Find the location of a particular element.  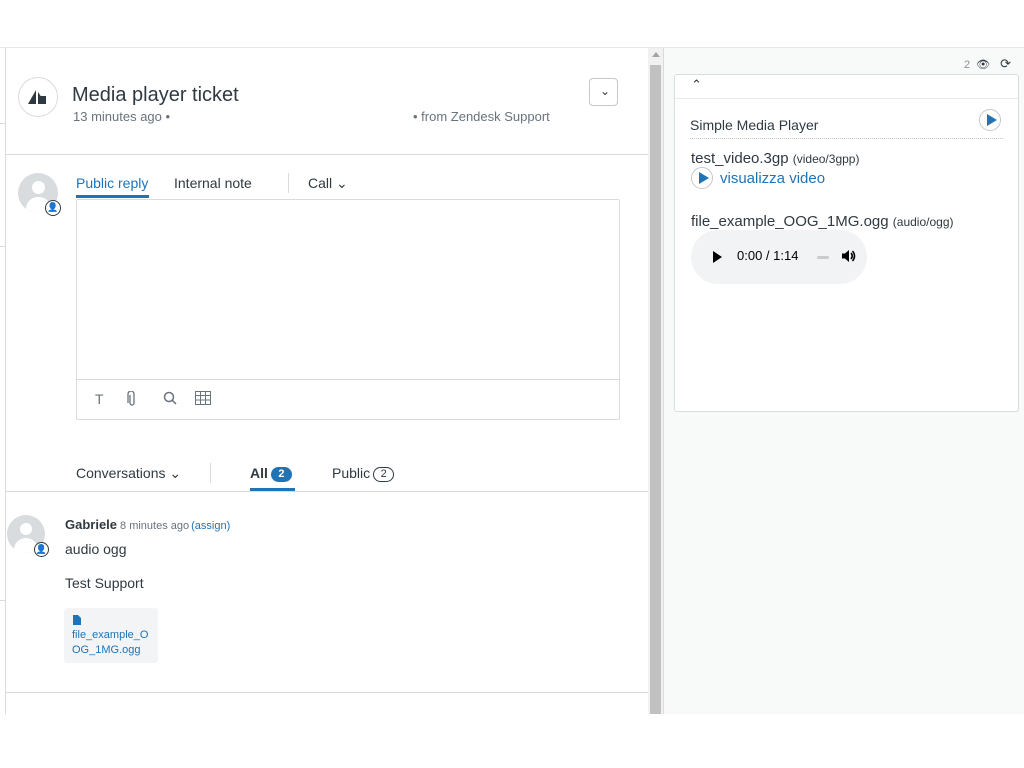

search-icon is located at coordinates (170, 399).